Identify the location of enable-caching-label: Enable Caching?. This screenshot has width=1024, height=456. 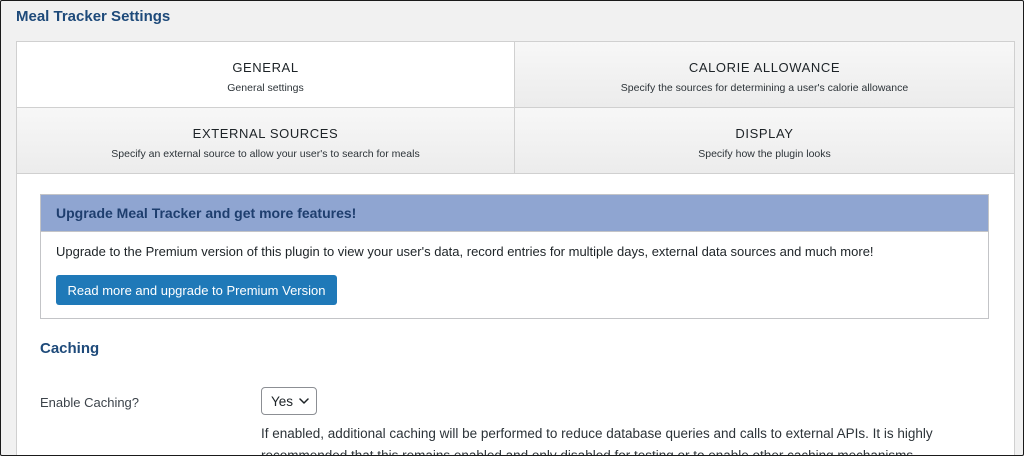
(90, 402).